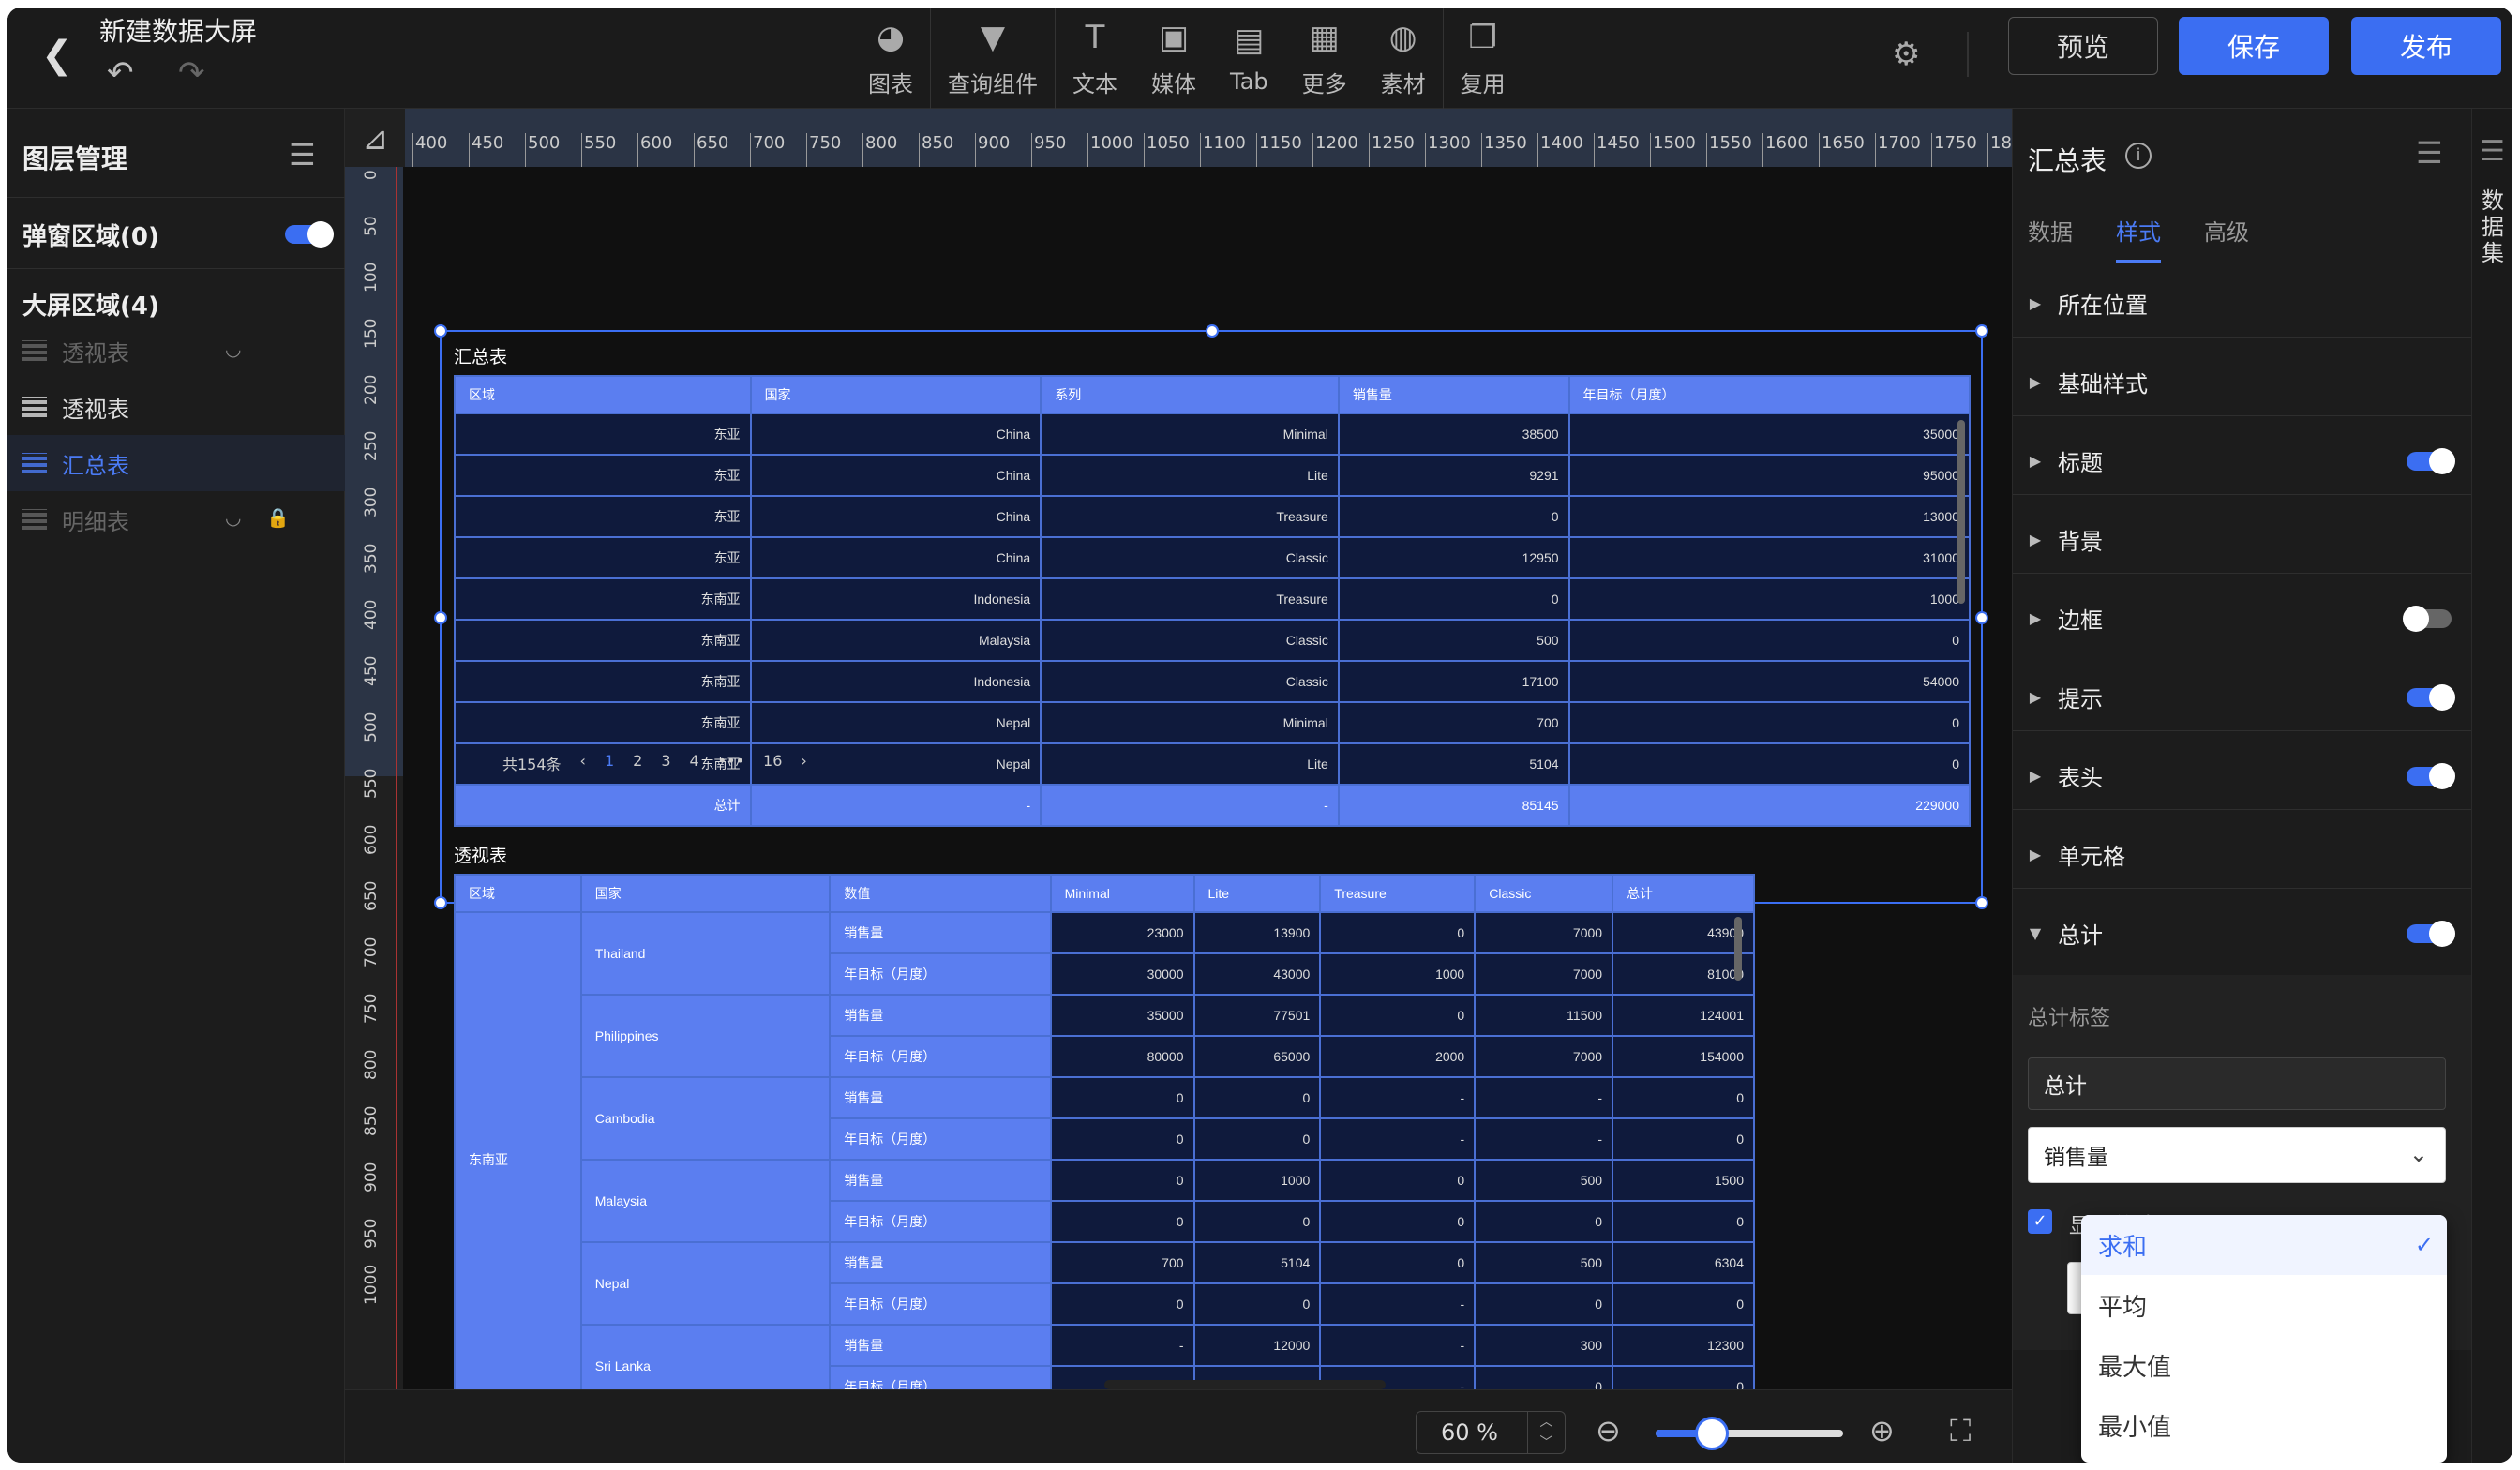 The width and height of the screenshot is (2520, 1470). What do you see at coordinates (1173, 58) in the screenshot?
I see `tool-3: ▣ 媒体` at bounding box center [1173, 58].